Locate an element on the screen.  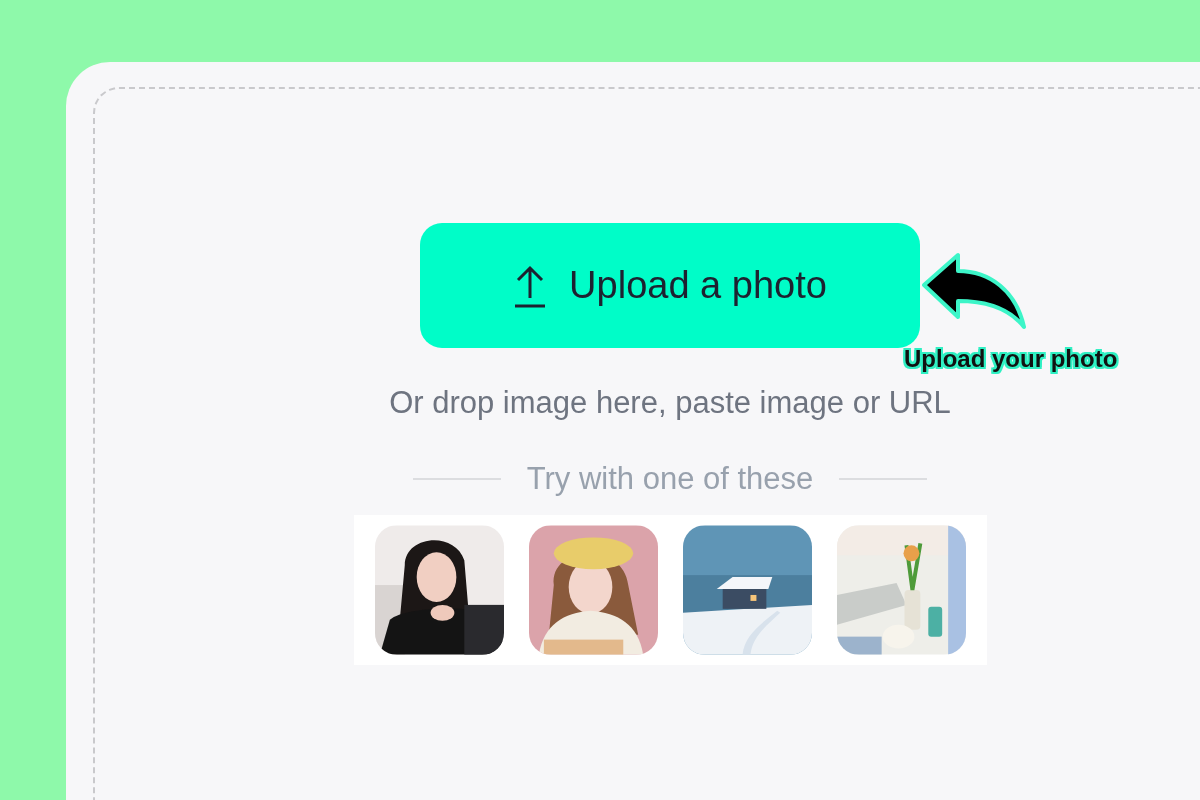
upload-icon is located at coordinates (530, 285).